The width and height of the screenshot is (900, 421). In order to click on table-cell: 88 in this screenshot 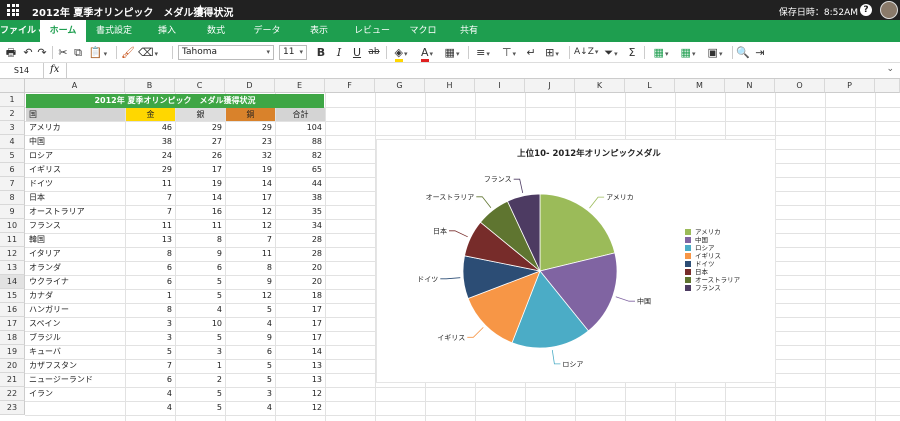, I will do `click(300, 142)`.